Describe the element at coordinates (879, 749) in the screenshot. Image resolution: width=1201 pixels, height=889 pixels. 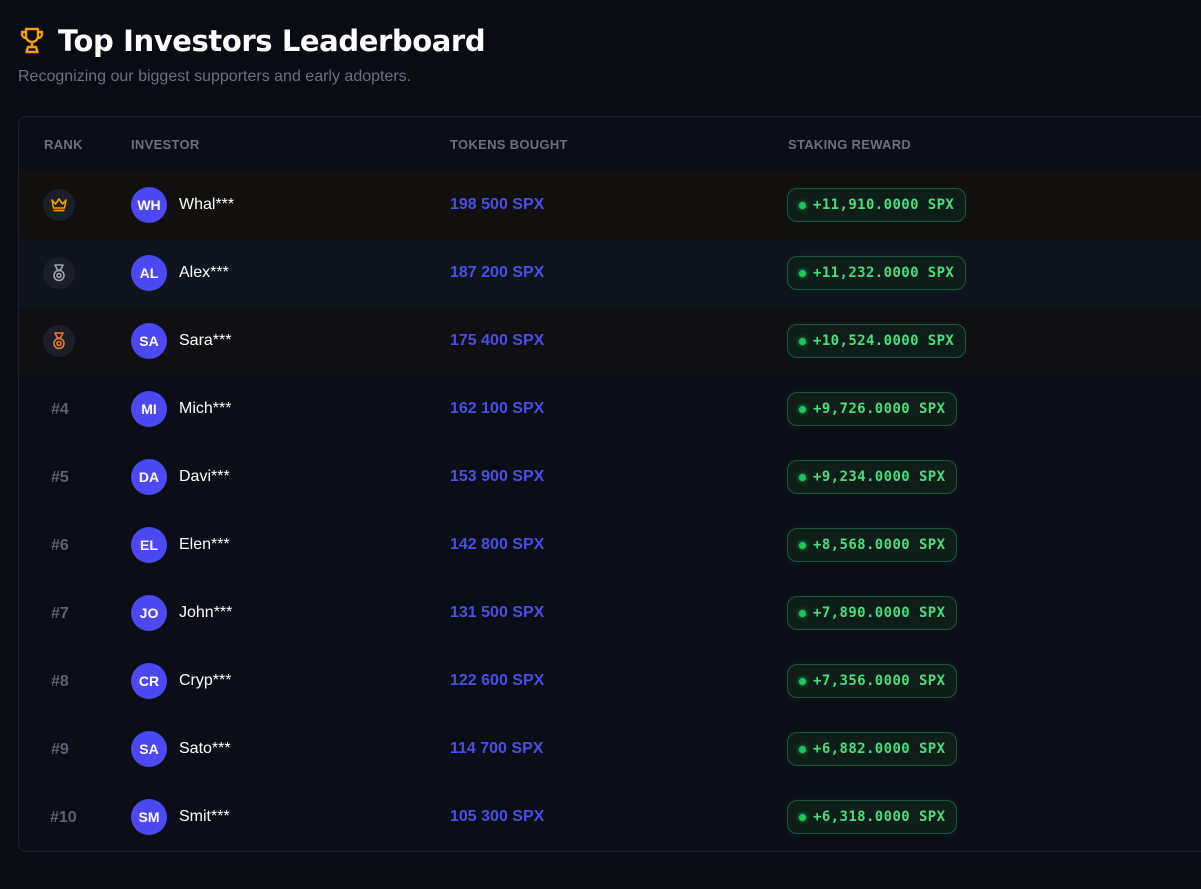
I see `reward-value: +6,882.0000 SPX` at that location.